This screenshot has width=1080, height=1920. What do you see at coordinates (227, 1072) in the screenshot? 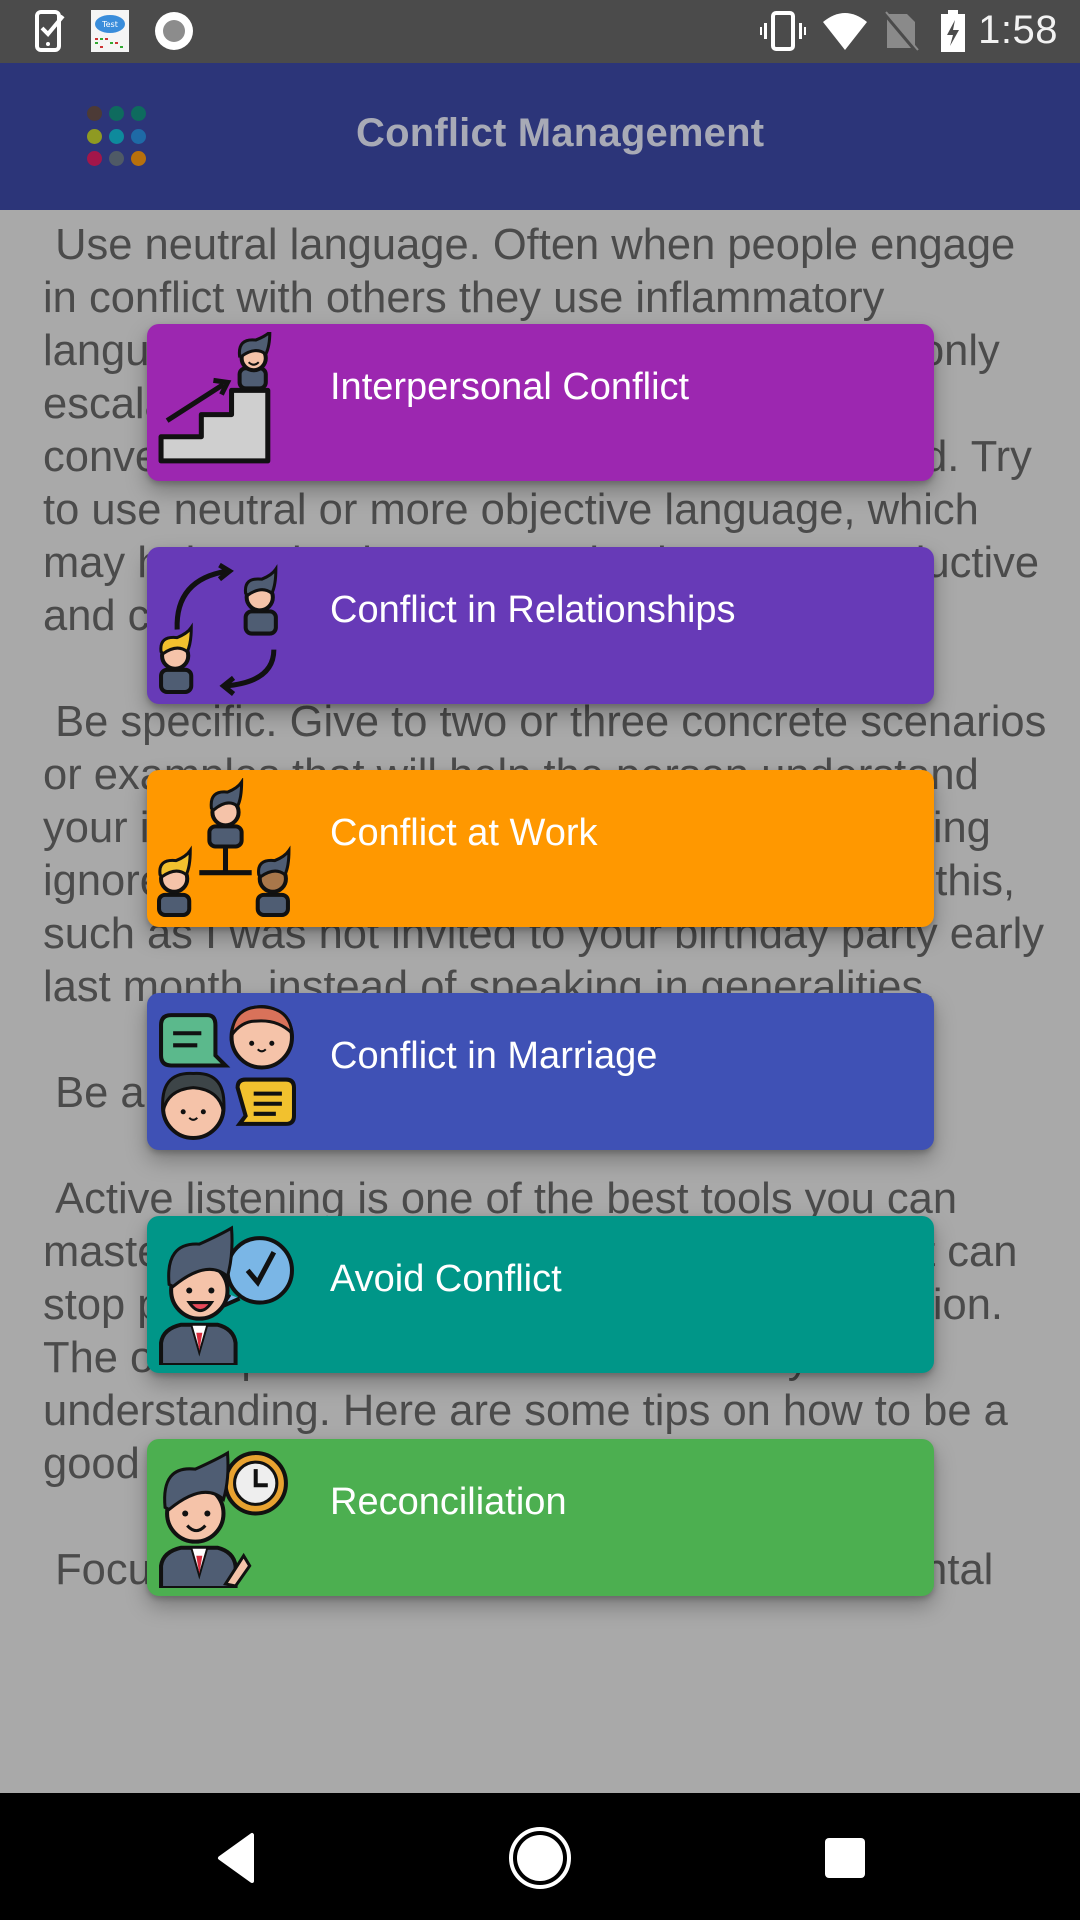
I see `couple-chat-icon` at bounding box center [227, 1072].